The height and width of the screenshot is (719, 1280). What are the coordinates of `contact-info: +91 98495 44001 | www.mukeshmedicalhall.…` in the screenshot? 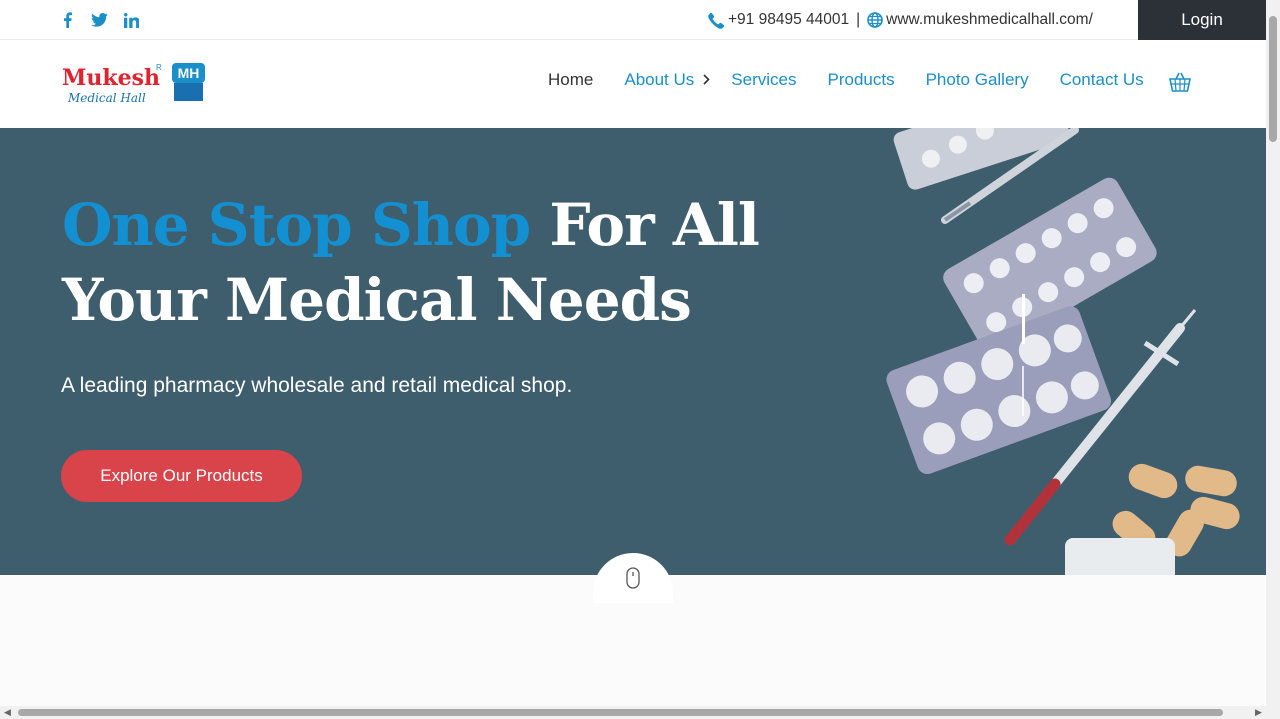 It's located at (900, 20).